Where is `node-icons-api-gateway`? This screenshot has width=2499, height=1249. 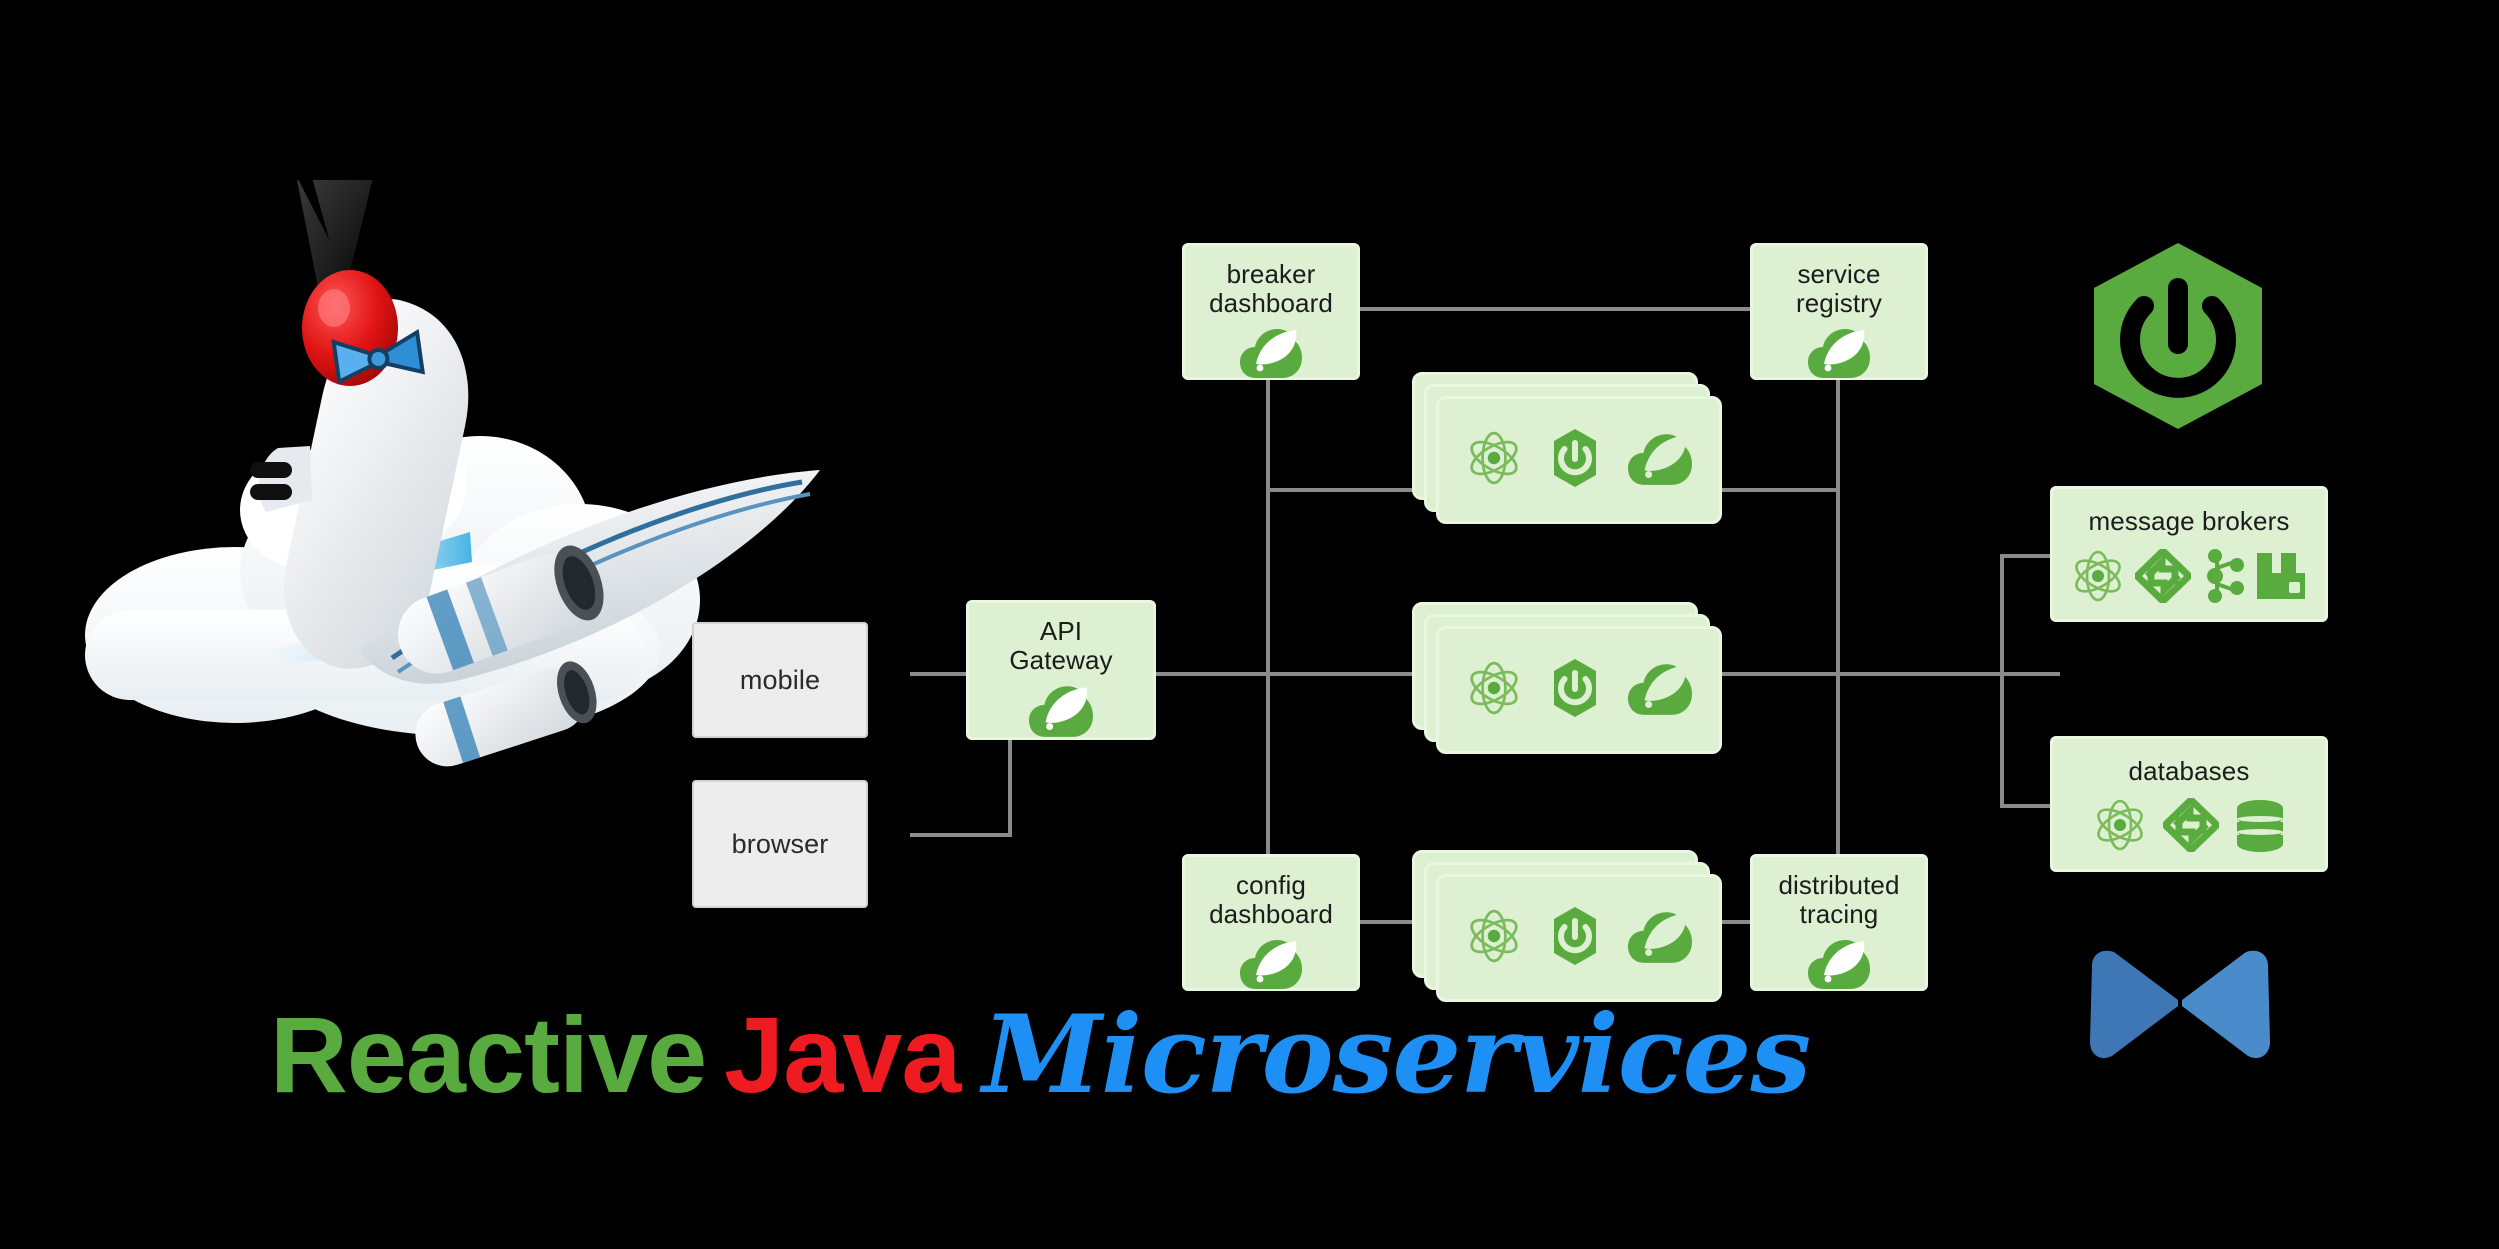 node-icons-api-gateway is located at coordinates (1061, 712).